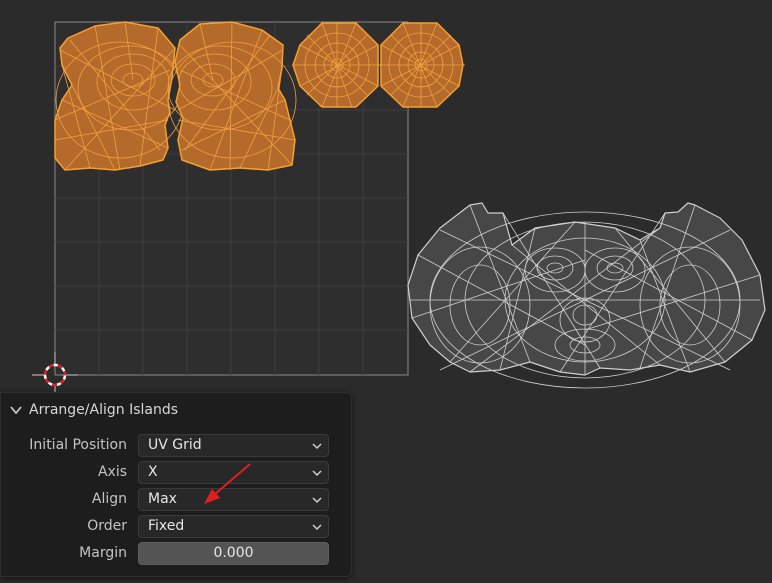  I want to click on field-margin: Margin 0.000, so click(176, 553).